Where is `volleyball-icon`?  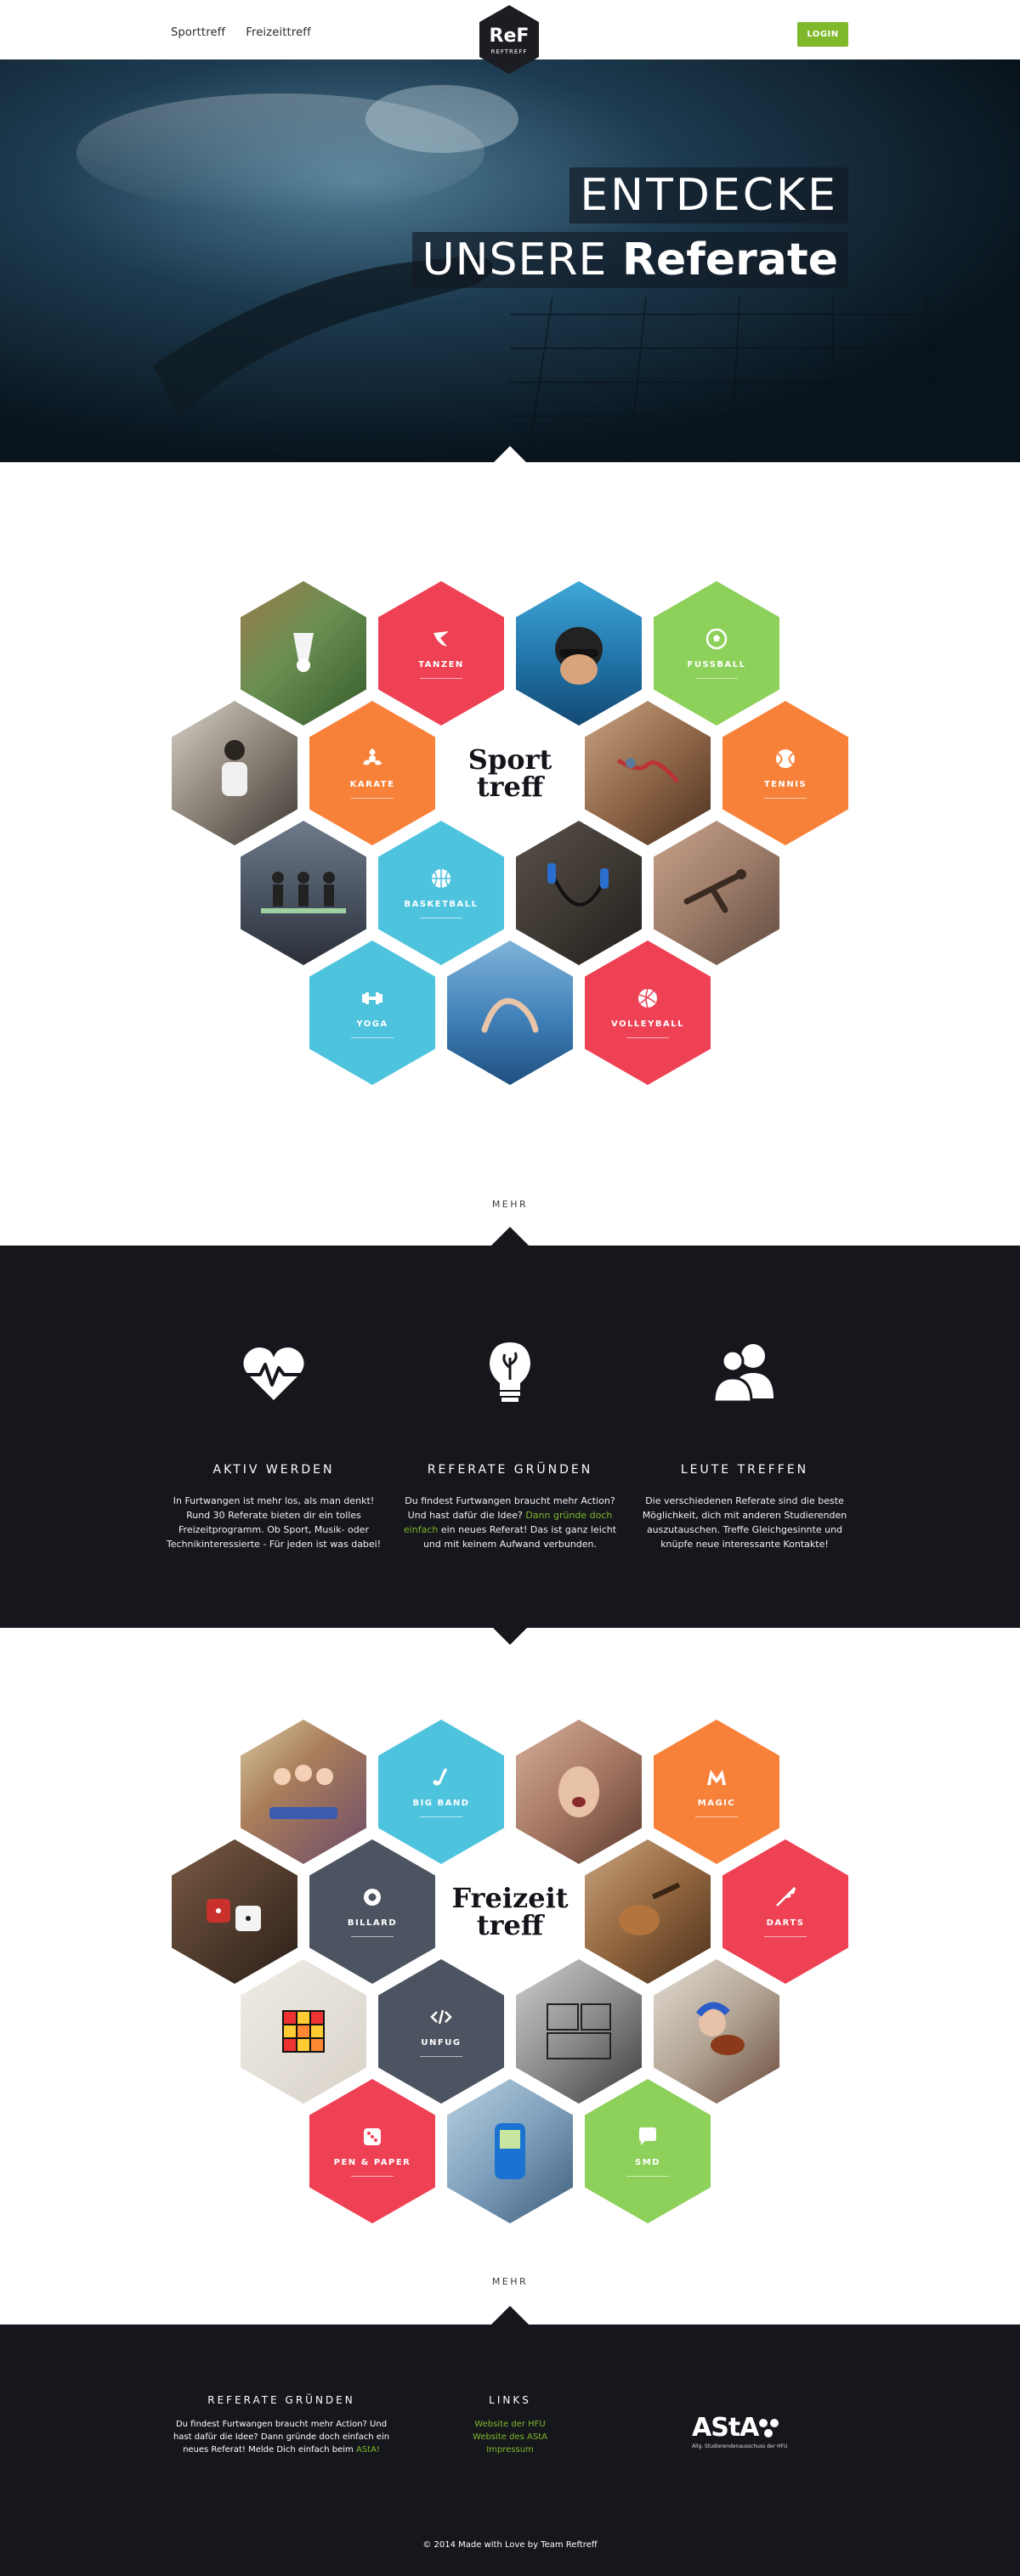
volleyball-icon is located at coordinates (647, 998).